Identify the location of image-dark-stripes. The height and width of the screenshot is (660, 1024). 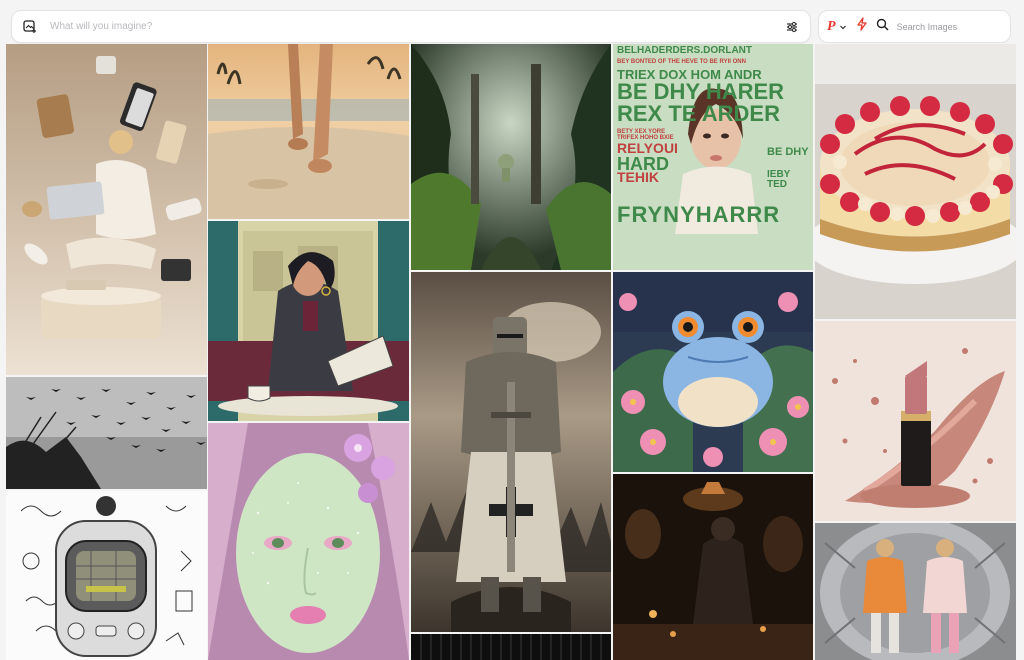
(511, 647).